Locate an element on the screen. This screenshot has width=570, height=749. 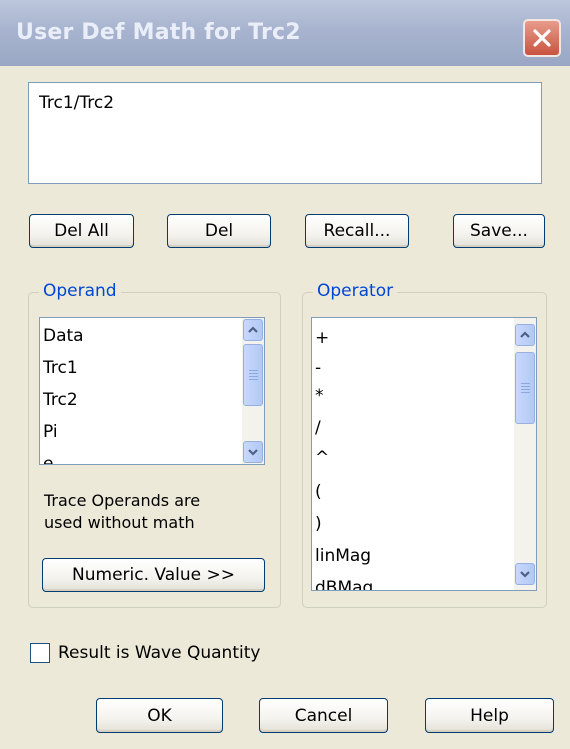
operator-item: dBMag is located at coordinates (344, 584).